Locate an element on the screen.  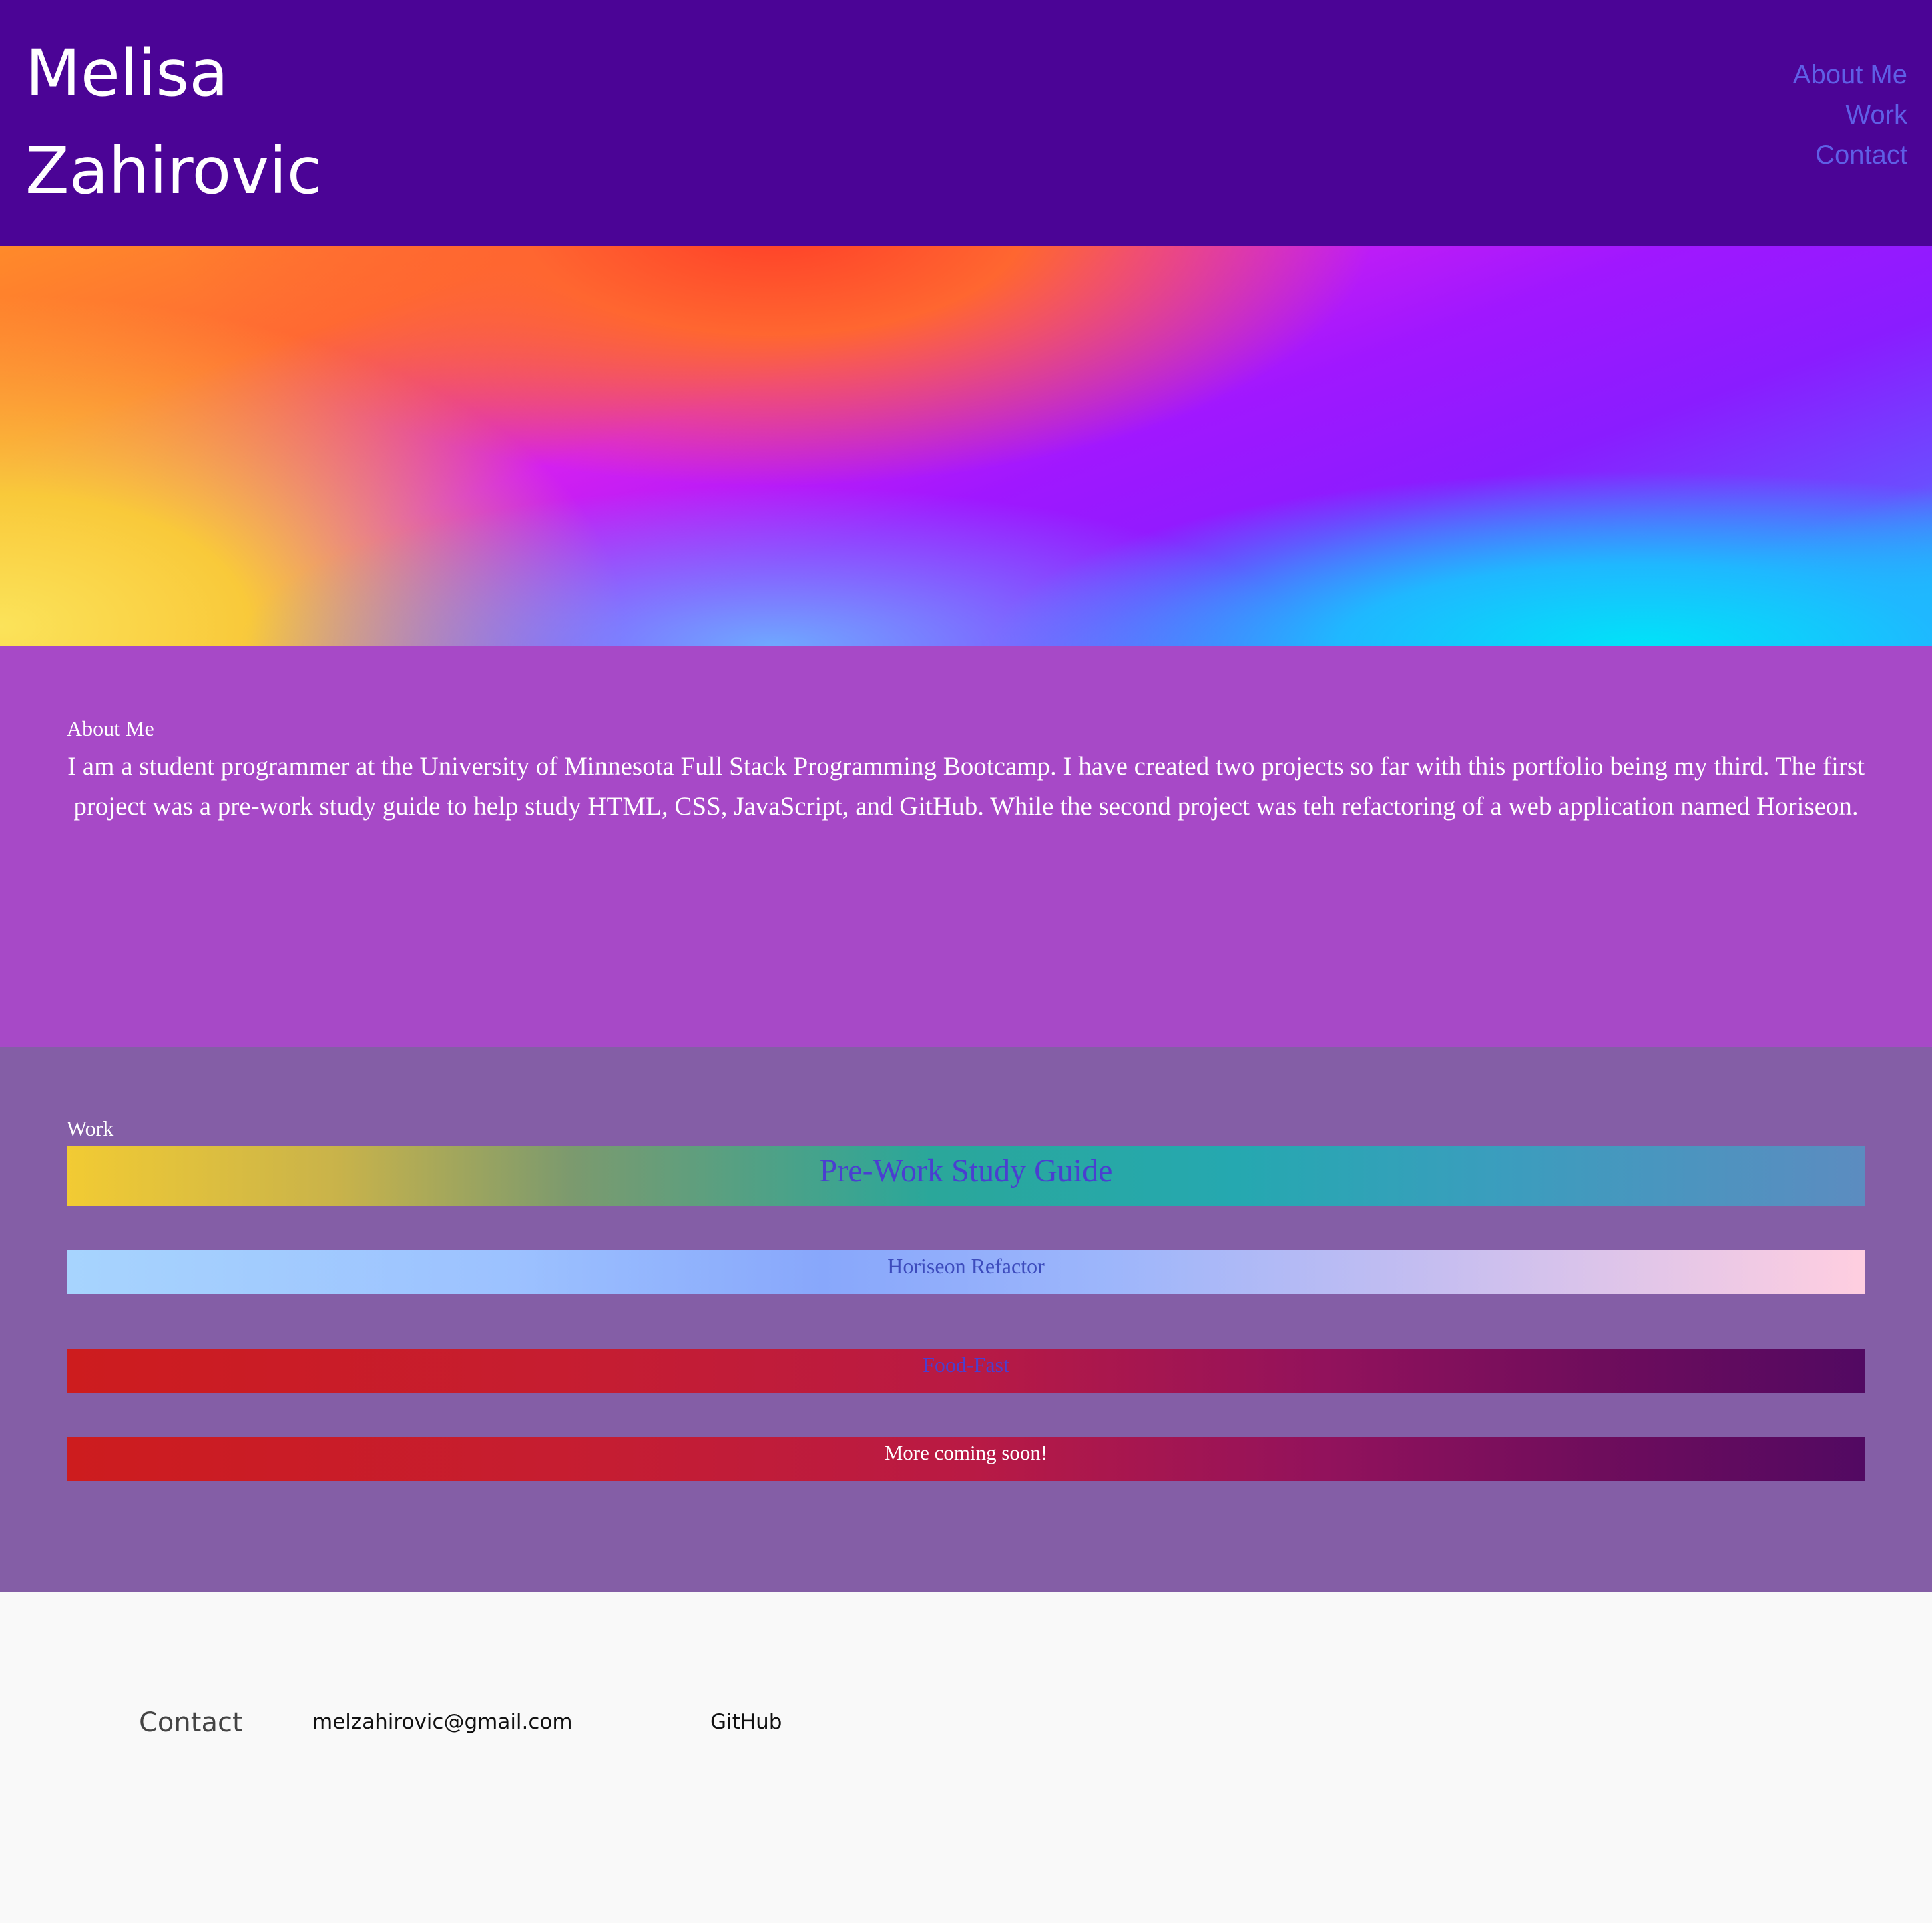
main-nav: About Me Work Contact is located at coordinates (1850, 115).